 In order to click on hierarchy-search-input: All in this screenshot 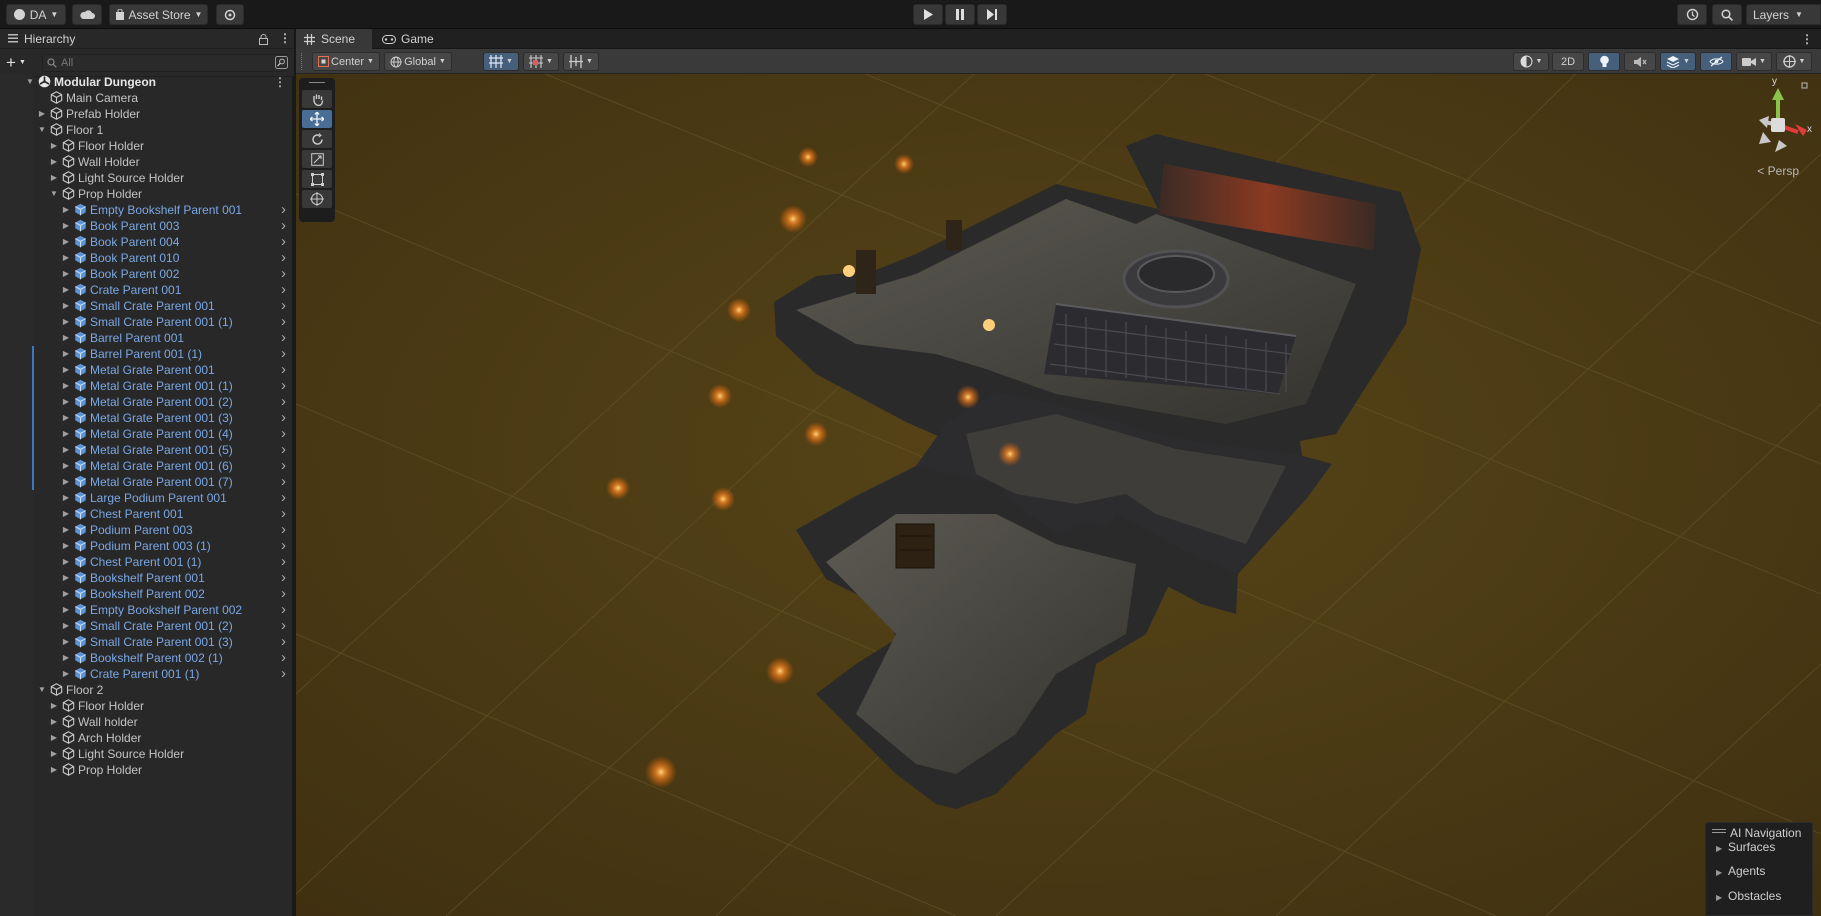, I will do `click(165, 63)`.